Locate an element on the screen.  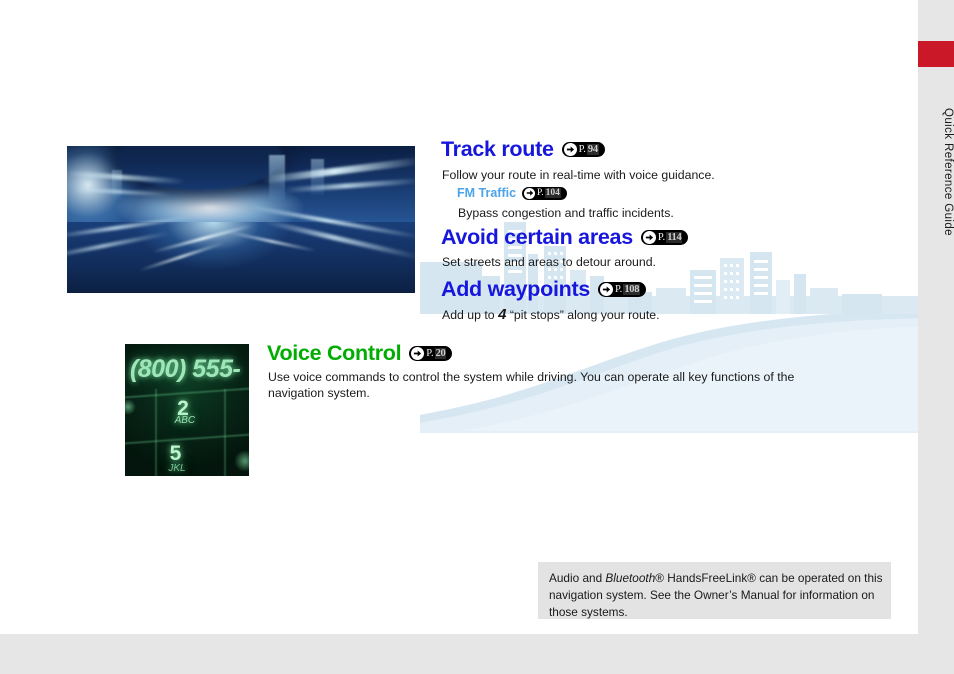
sidebar-section-label: Quick Reference Guide is located at coordinates (948, 172).